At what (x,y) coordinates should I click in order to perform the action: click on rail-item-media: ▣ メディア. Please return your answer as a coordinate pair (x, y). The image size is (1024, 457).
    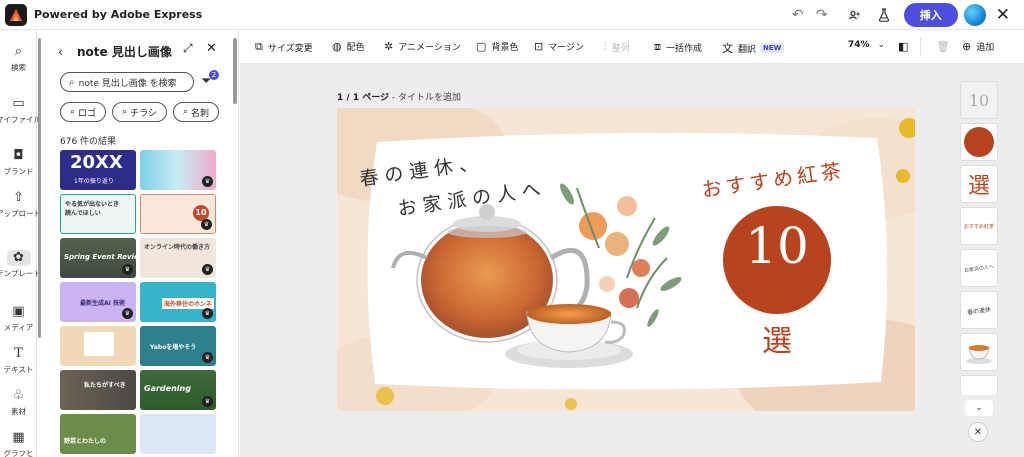
    Looking at the image, I should click on (18, 318).